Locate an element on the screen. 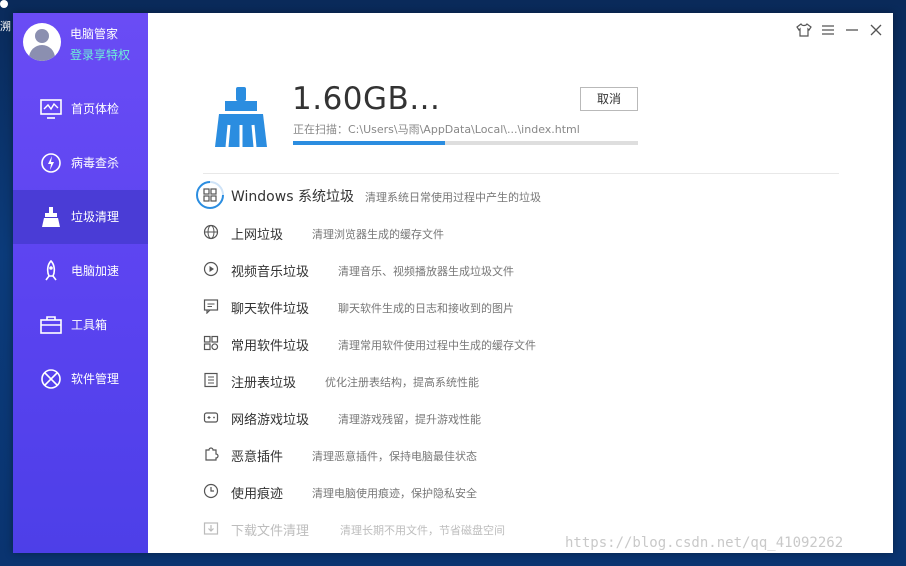 The width and height of the screenshot is (906, 566). watermark: https://blog.csdn.net/qq_41092262 is located at coordinates (704, 543).